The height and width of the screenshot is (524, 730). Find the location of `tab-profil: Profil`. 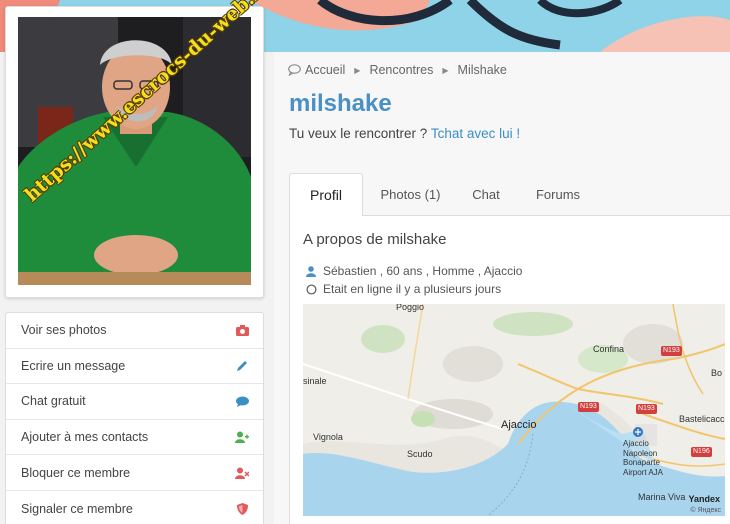

tab-profil: Profil is located at coordinates (326, 195).